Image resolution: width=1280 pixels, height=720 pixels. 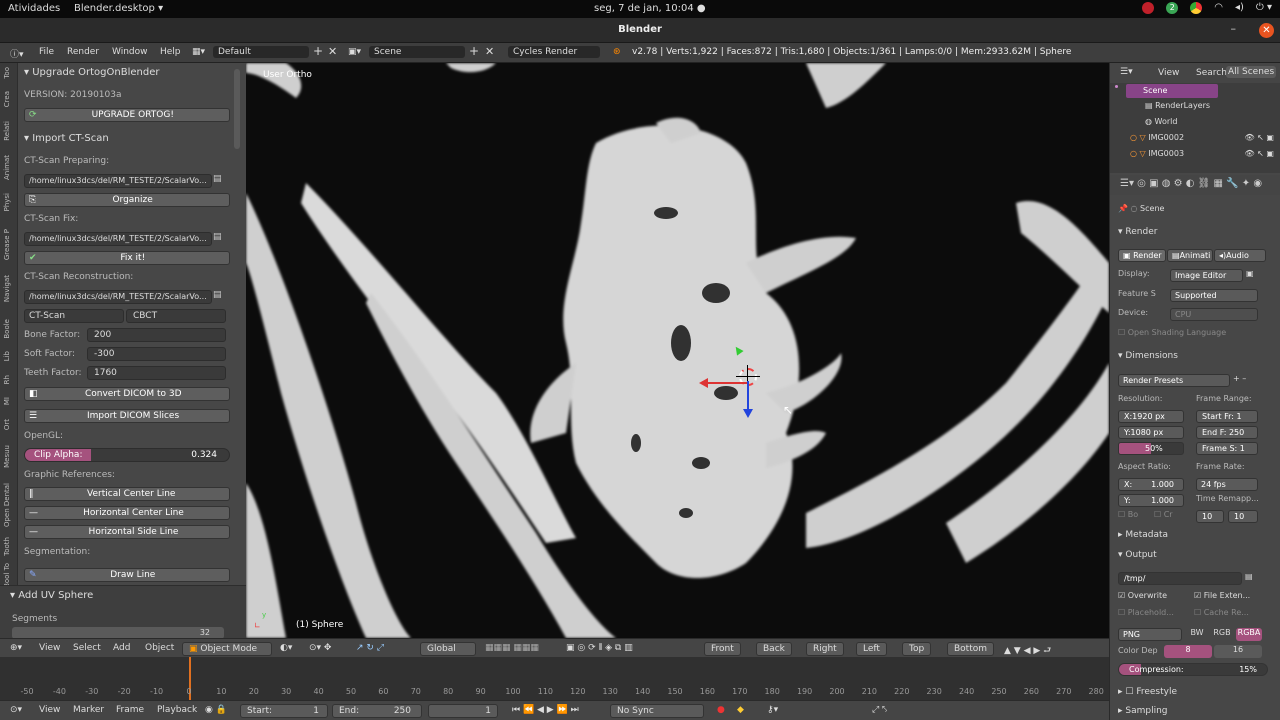 What do you see at coordinates (971, 649) in the screenshot?
I see `bottom-view-button: Bottom` at bounding box center [971, 649].